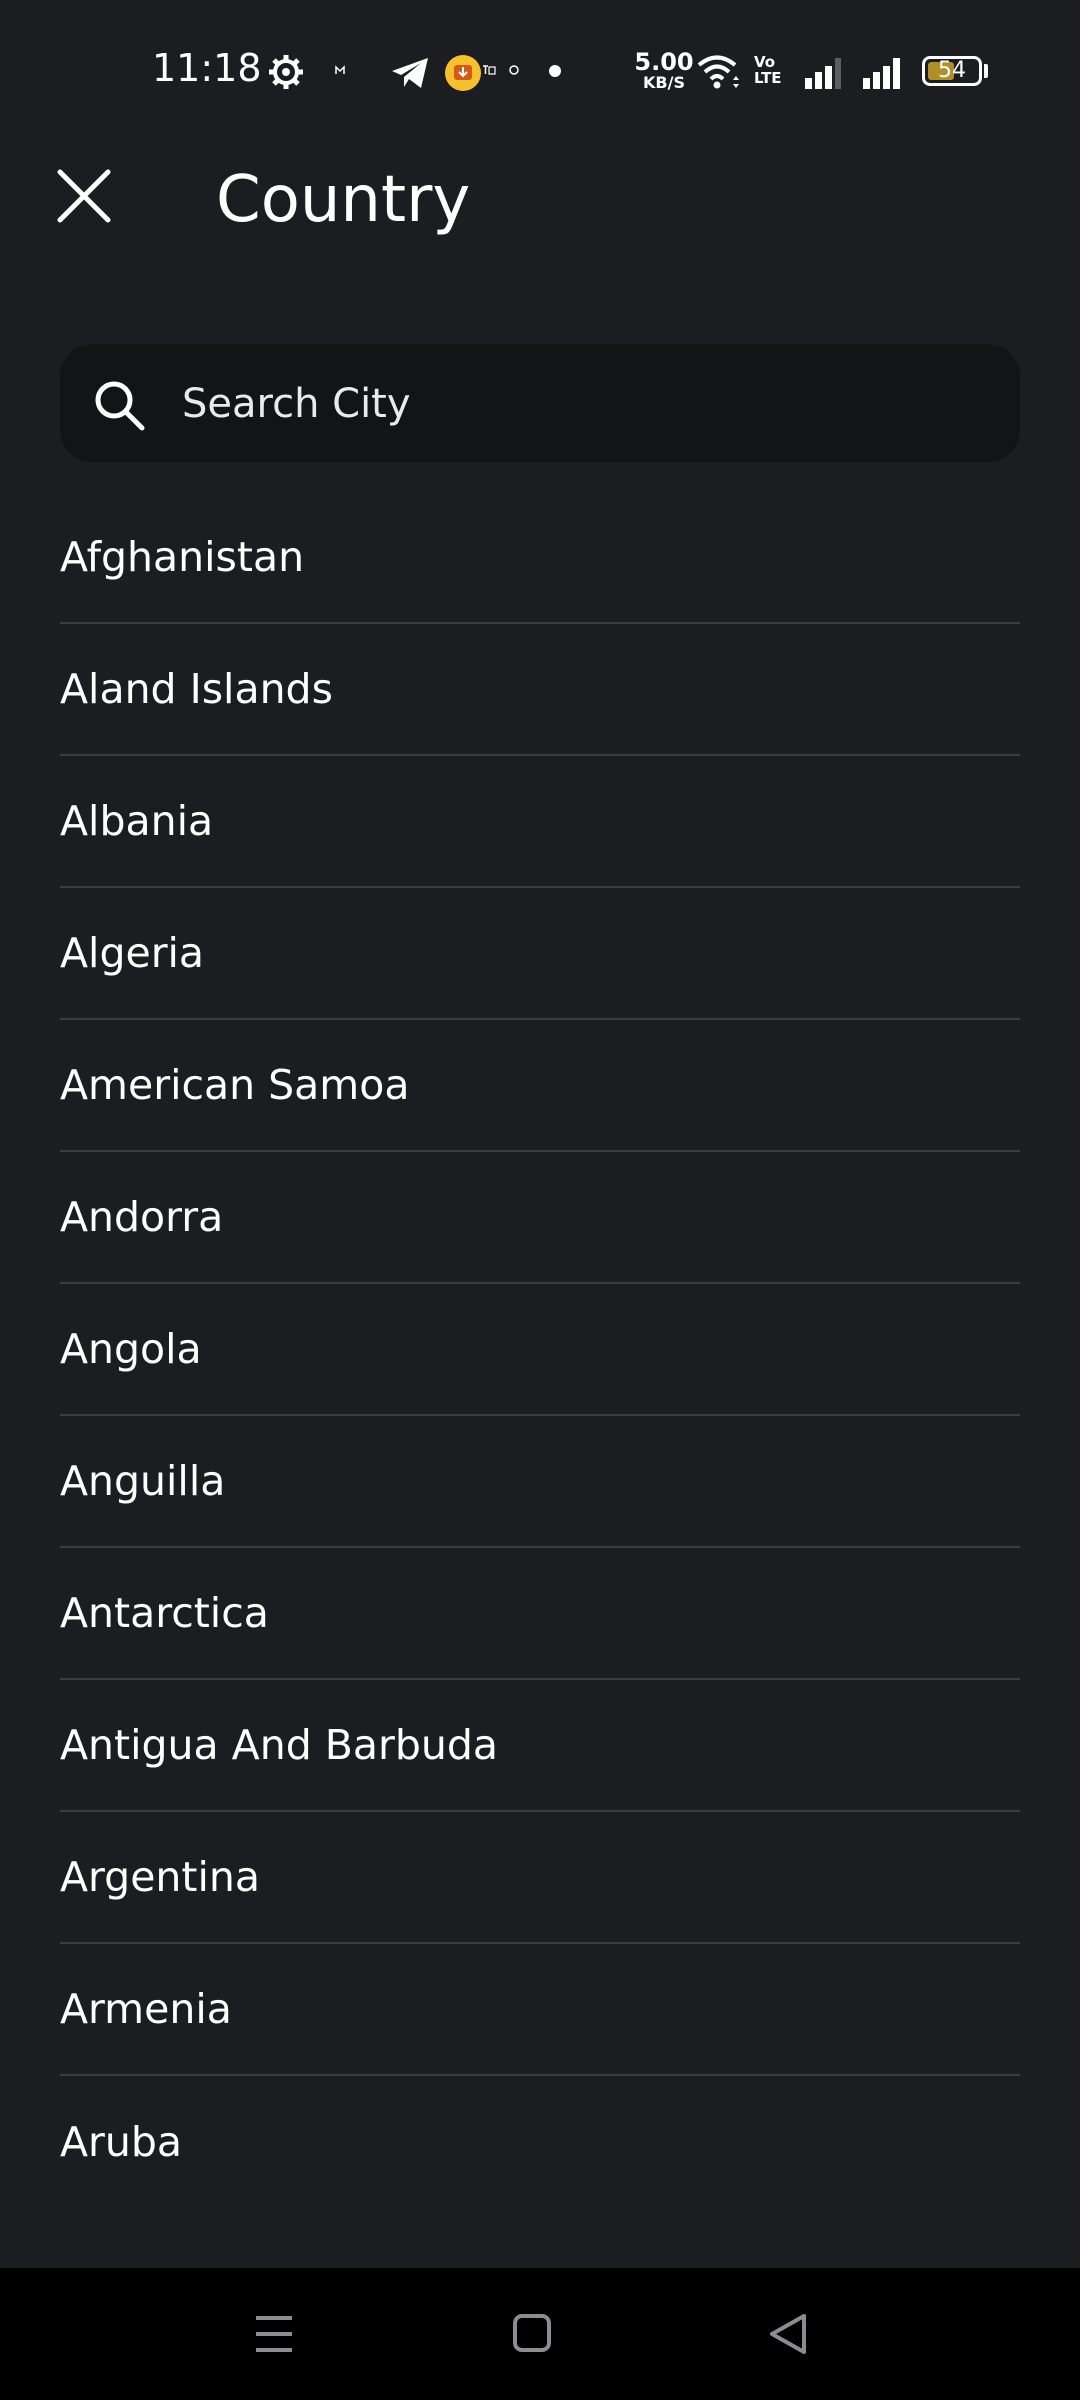 The width and height of the screenshot is (1080, 2400). Describe the element at coordinates (207, 68) in the screenshot. I see `status-time: 11:18` at that location.